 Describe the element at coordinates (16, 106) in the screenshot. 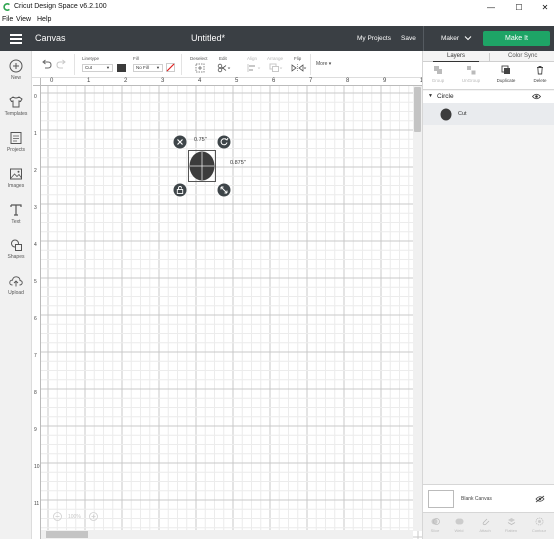

I see `sidebar-item-templates: Templates` at that location.